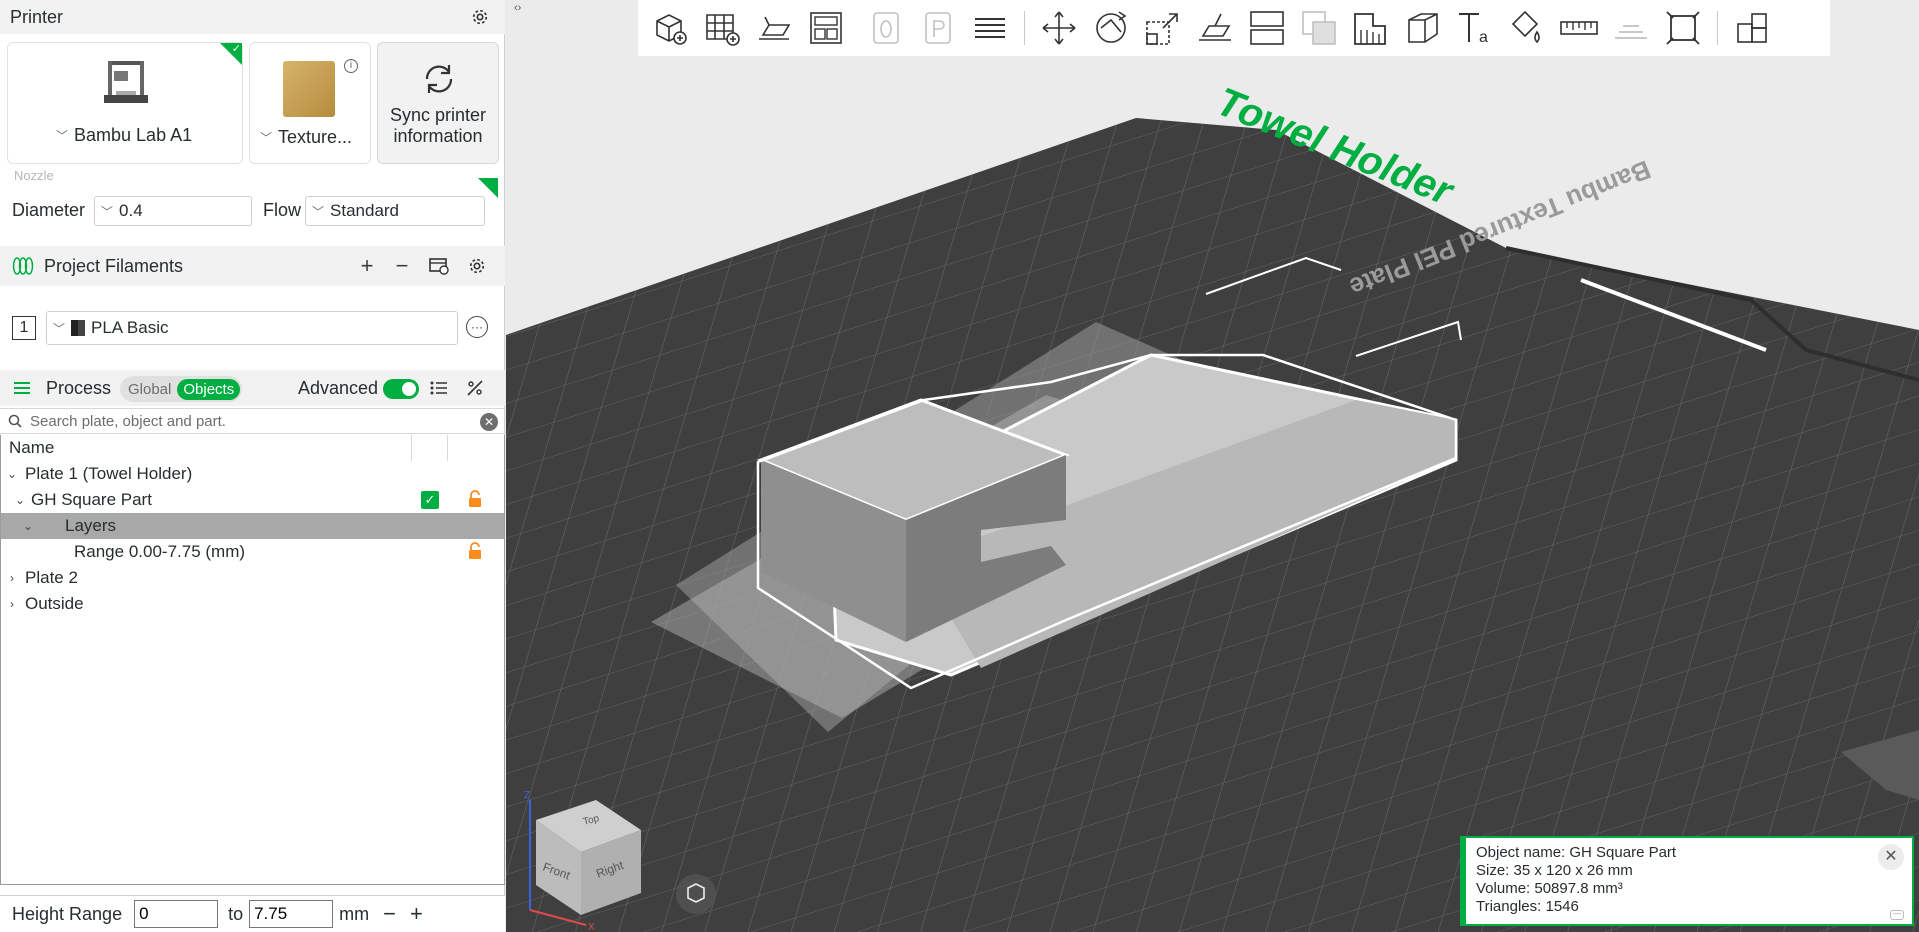 The height and width of the screenshot is (932, 1919). What do you see at coordinates (291, 914) in the screenshot?
I see `height-range-to-input` at bounding box center [291, 914].